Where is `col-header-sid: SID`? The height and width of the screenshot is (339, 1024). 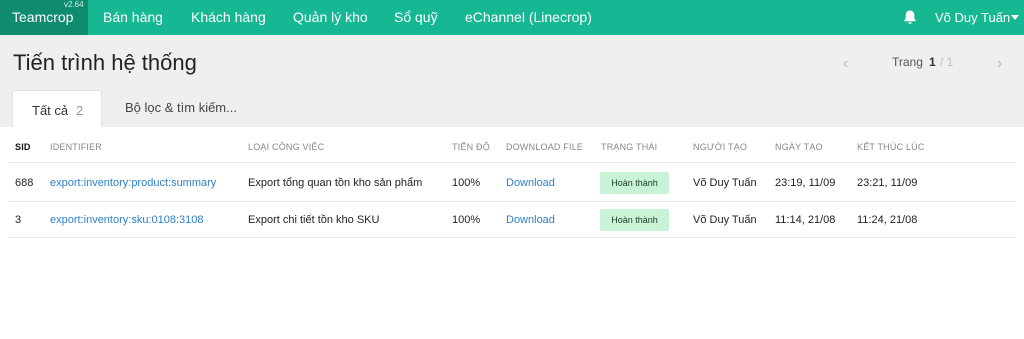
col-header-sid: SID is located at coordinates (23, 147).